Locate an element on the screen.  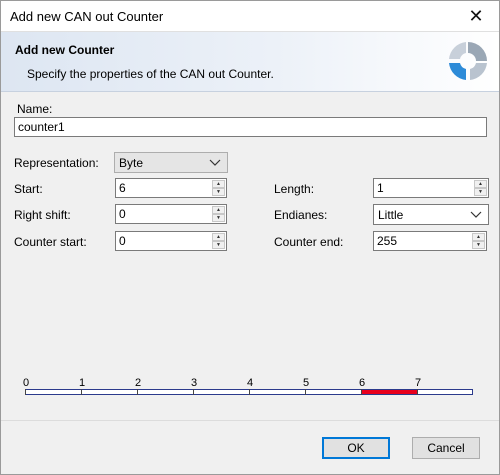
counter-start-value: 0 is located at coordinates (122, 241).